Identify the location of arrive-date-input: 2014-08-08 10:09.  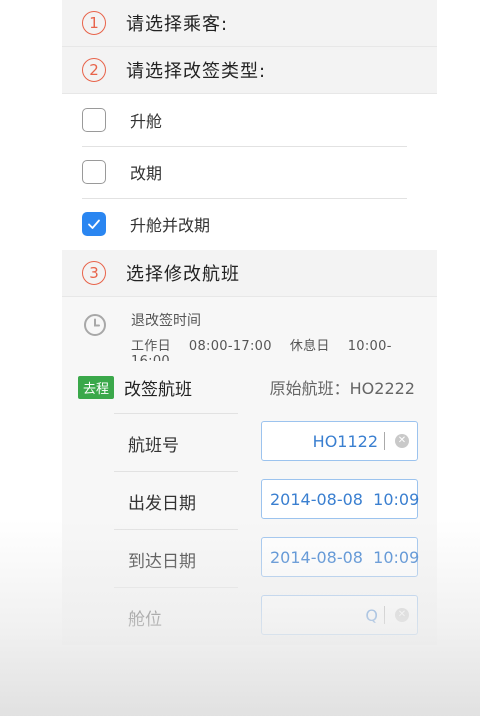
(340, 557).